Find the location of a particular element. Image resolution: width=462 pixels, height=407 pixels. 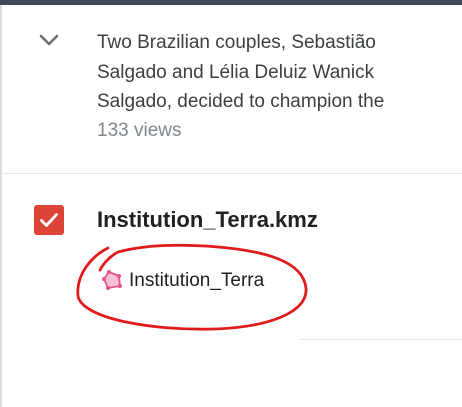

left-border is located at coordinates (1, 206).